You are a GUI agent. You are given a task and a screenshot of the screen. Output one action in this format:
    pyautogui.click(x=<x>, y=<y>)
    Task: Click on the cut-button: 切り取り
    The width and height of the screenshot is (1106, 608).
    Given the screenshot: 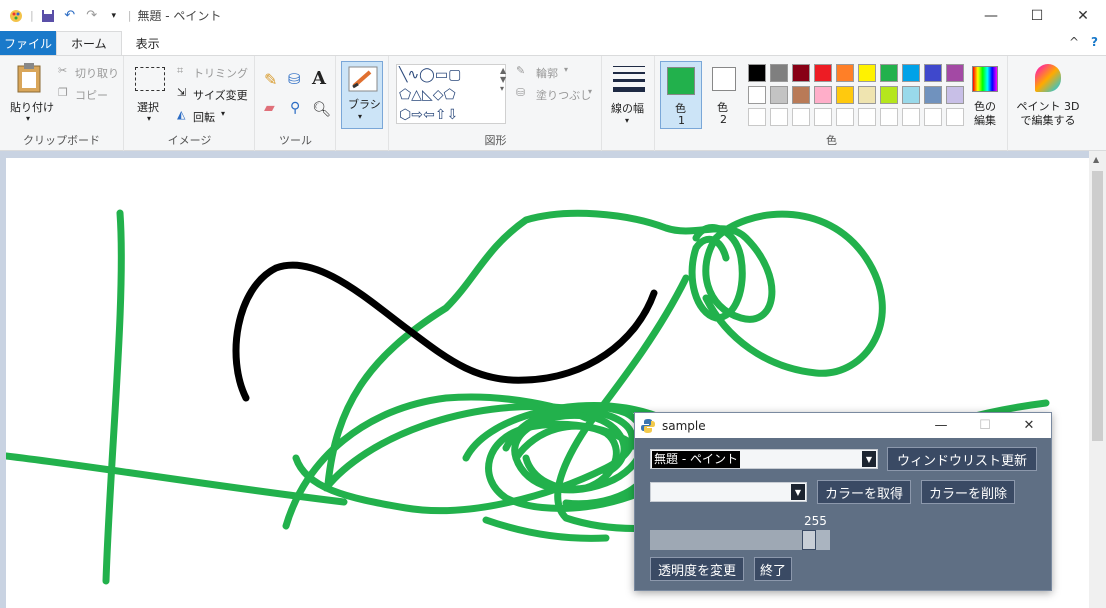 What is the action you would take?
    pyautogui.click(x=97, y=73)
    